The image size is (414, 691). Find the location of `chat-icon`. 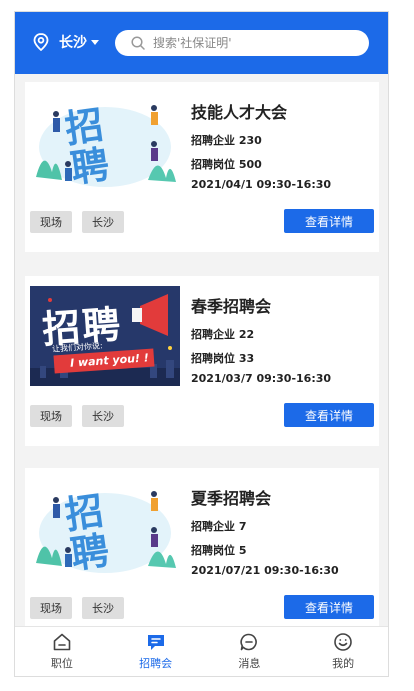

chat-icon is located at coordinates (155, 642).